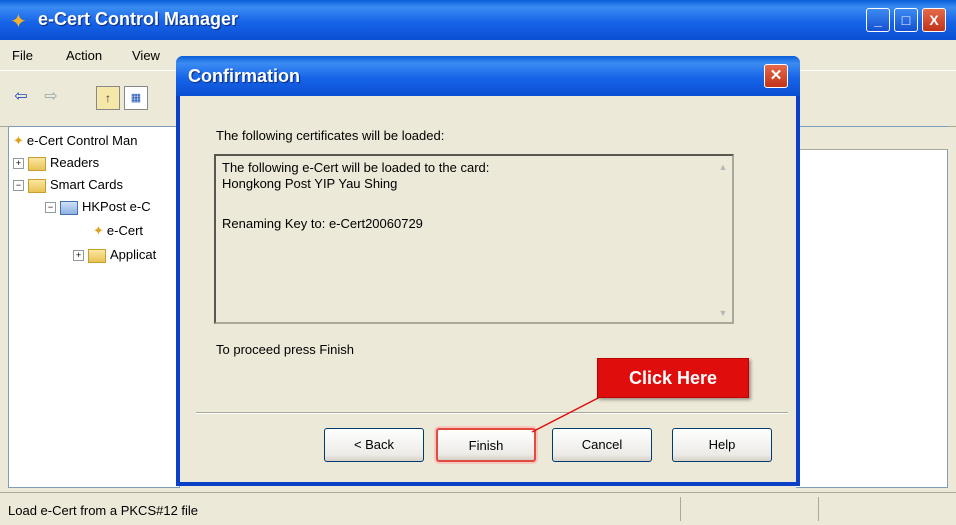  I want to click on tree-item-root: ✦ e-Cert Control Man, so click(75, 141).